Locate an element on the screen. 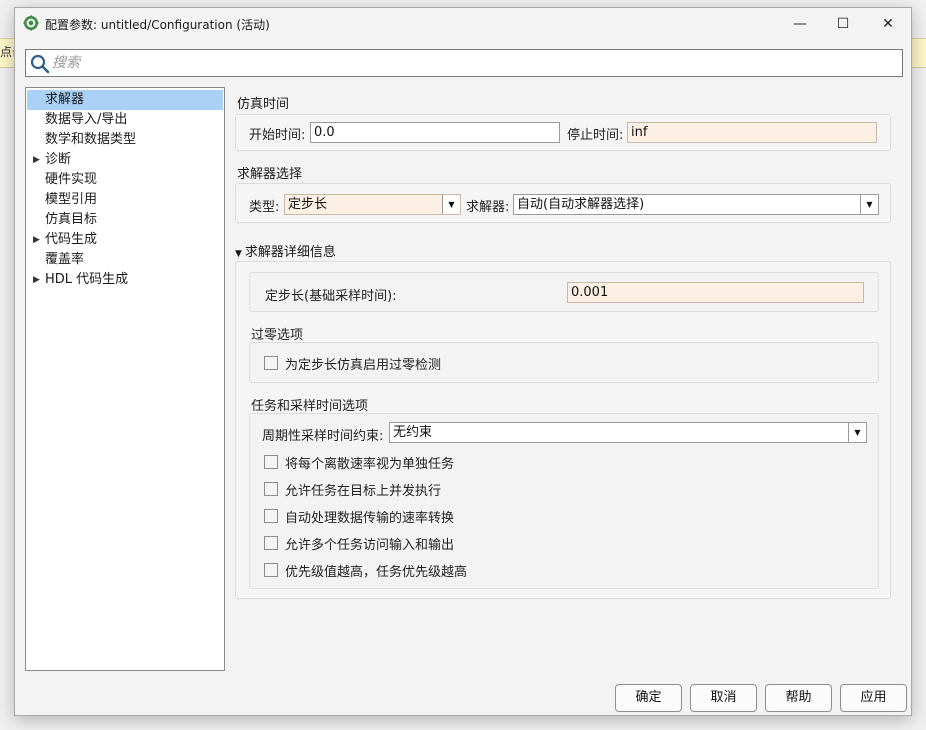 Image resolution: width=926 pixels, height=730 pixels. sim-time-group: 开始时间: 0.0 停止时间: inf is located at coordinates (563, 132).